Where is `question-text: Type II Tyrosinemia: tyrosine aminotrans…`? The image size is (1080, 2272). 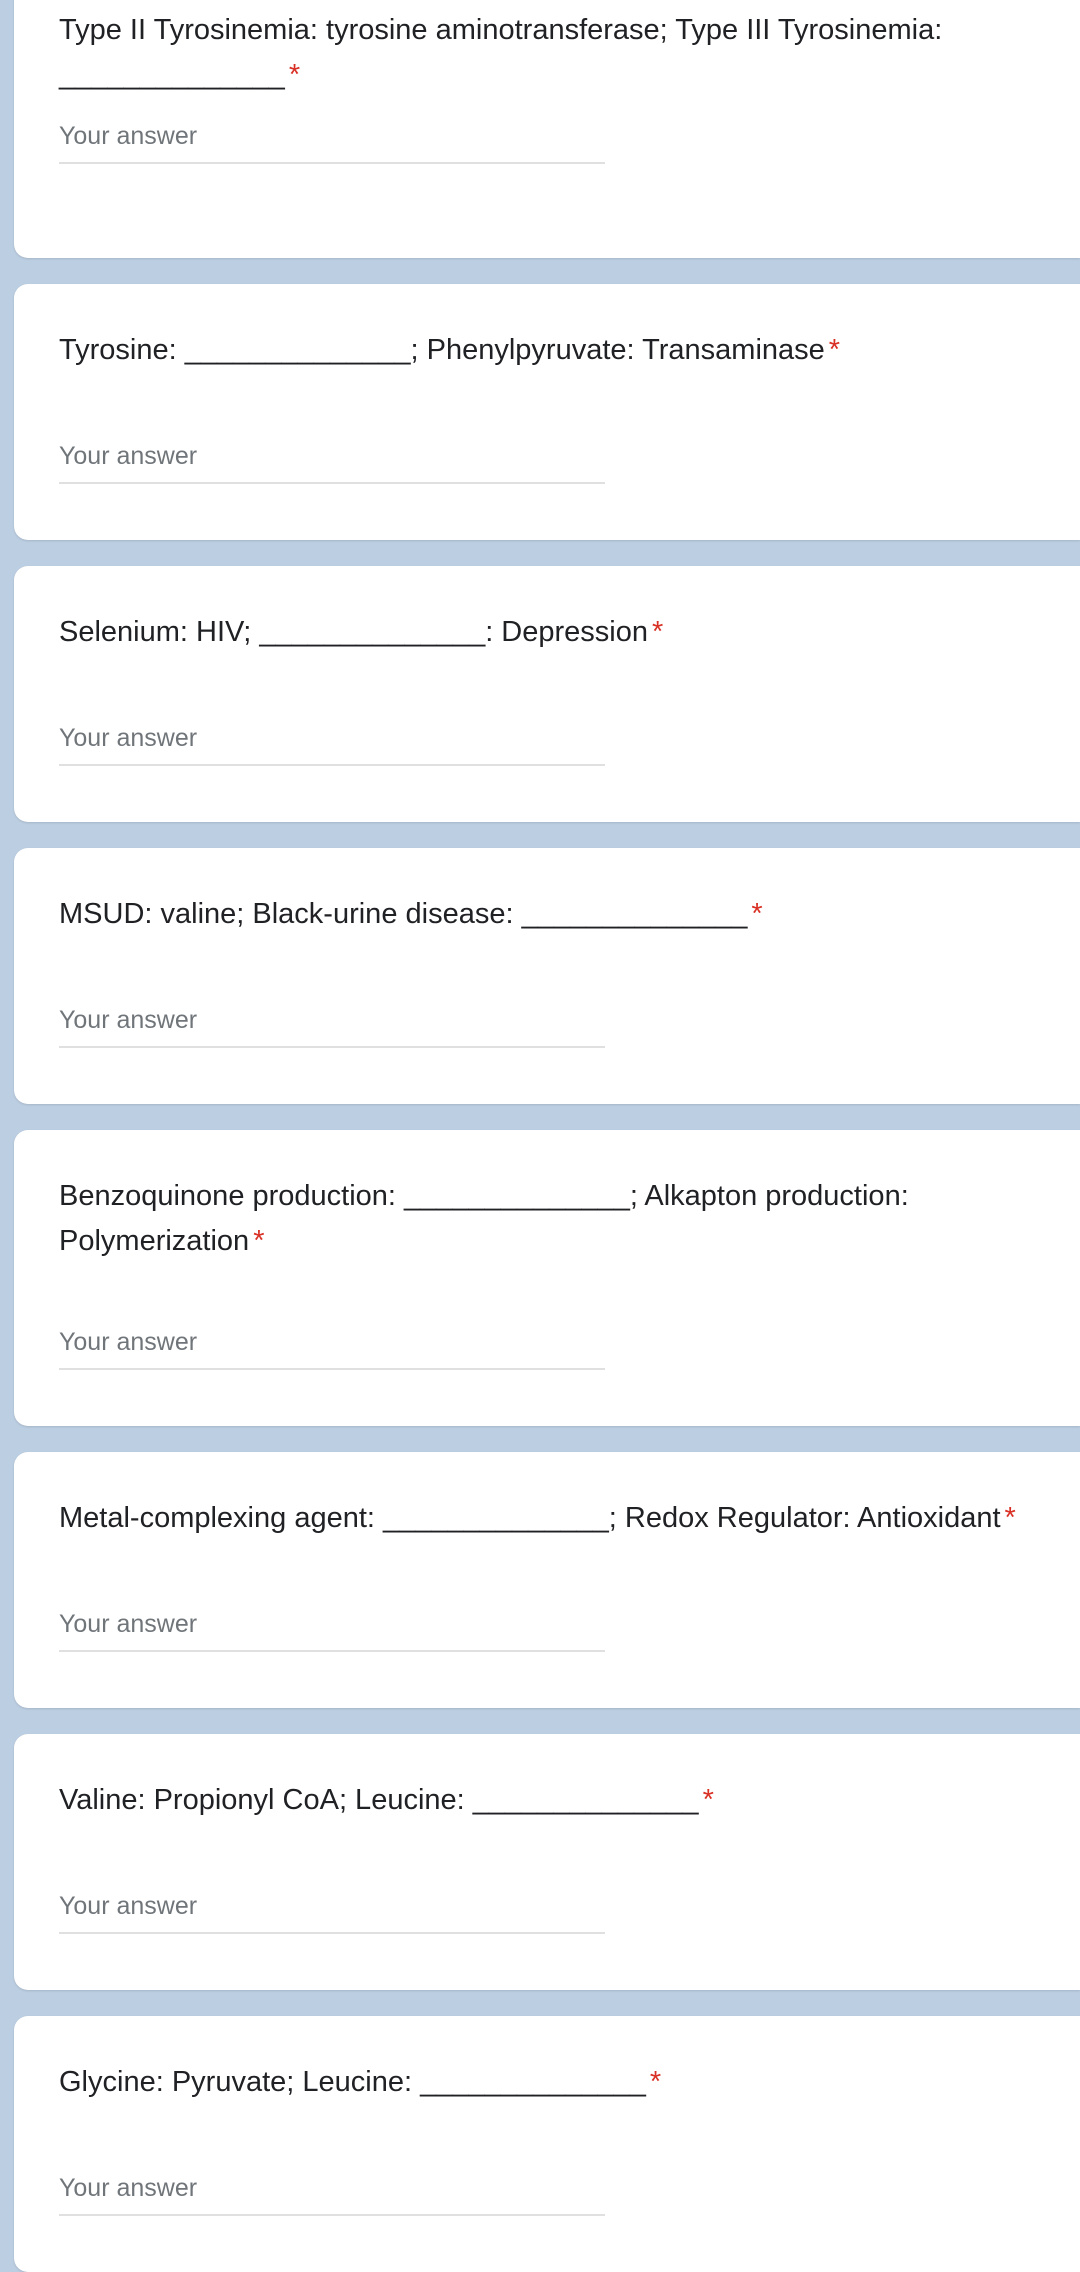 question-text: Type II Tyrosinemia: tyrosine aminotrans… is located at coordinates (501, 52).